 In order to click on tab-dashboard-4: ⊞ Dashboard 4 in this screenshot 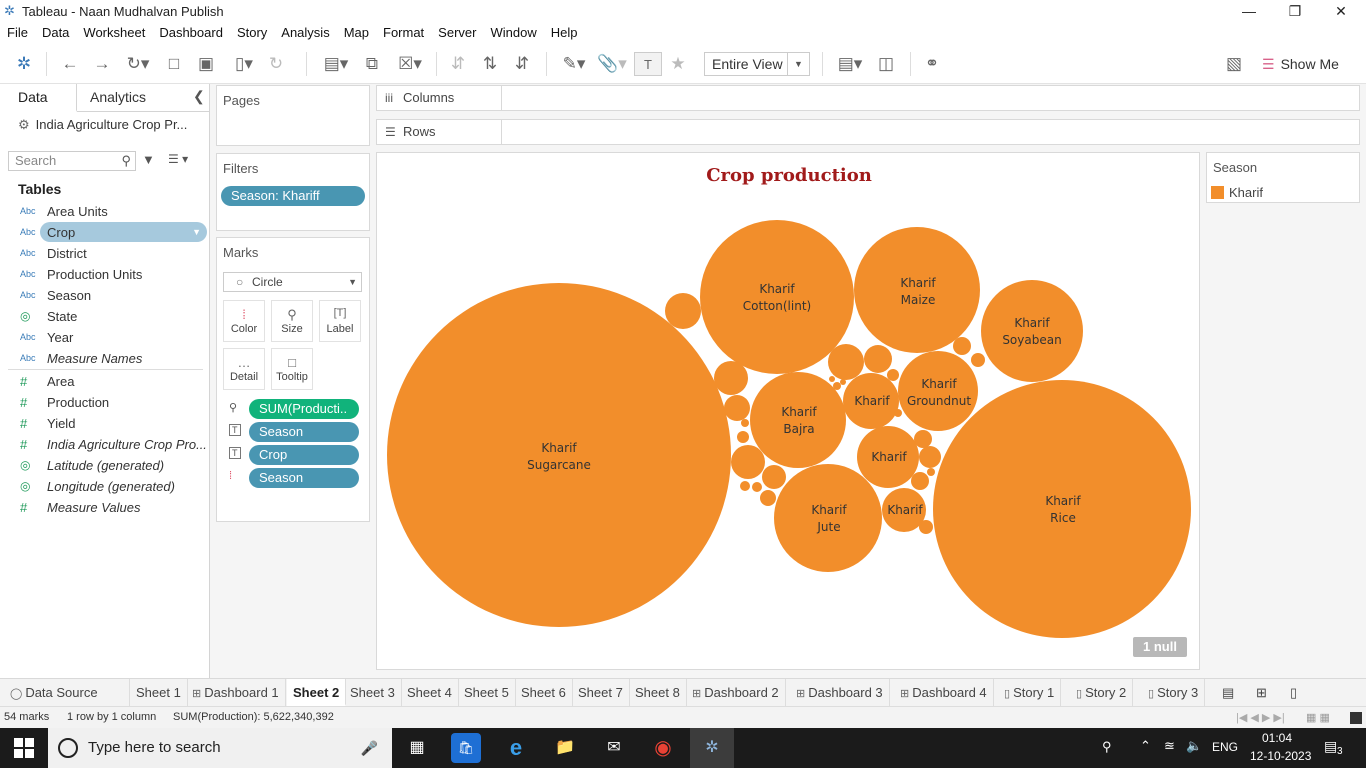, I will do `click(944, 692)`.